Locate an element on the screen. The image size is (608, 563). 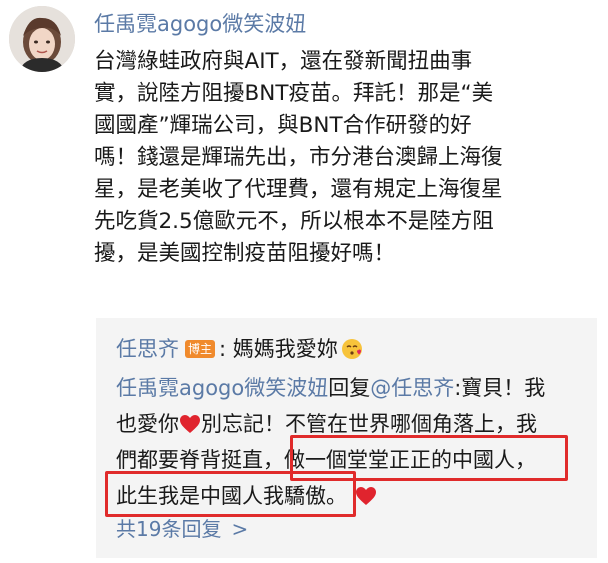
comment-line: 國國產”輝瑞公司，與BNT合作研發的好 is located at coordinates (283, 125).